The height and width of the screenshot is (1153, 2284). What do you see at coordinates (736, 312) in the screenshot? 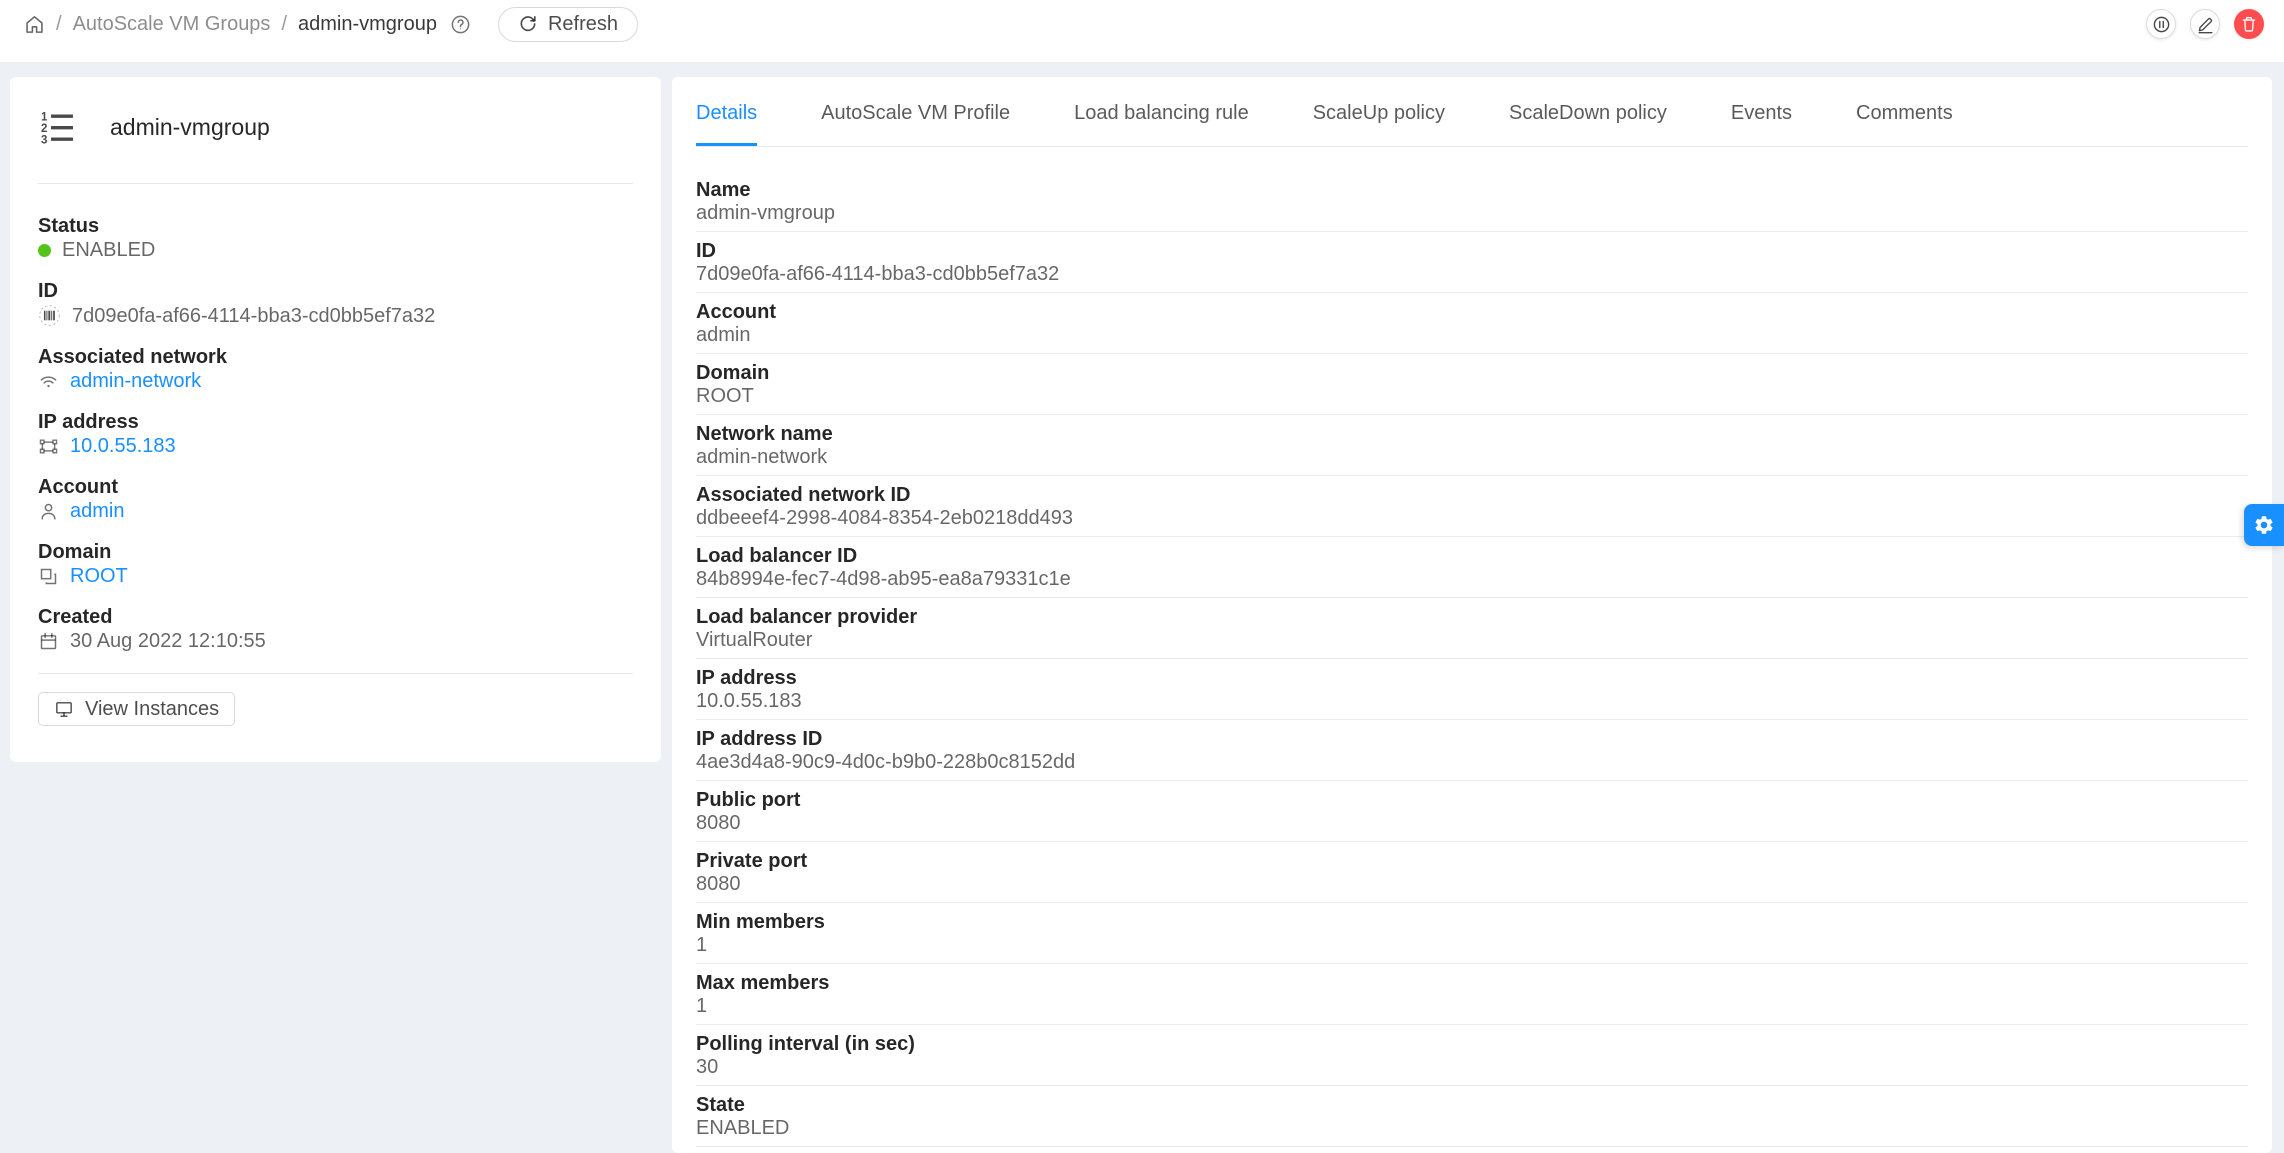
I see `detail-label: Account` at bounding box center [736, 312].